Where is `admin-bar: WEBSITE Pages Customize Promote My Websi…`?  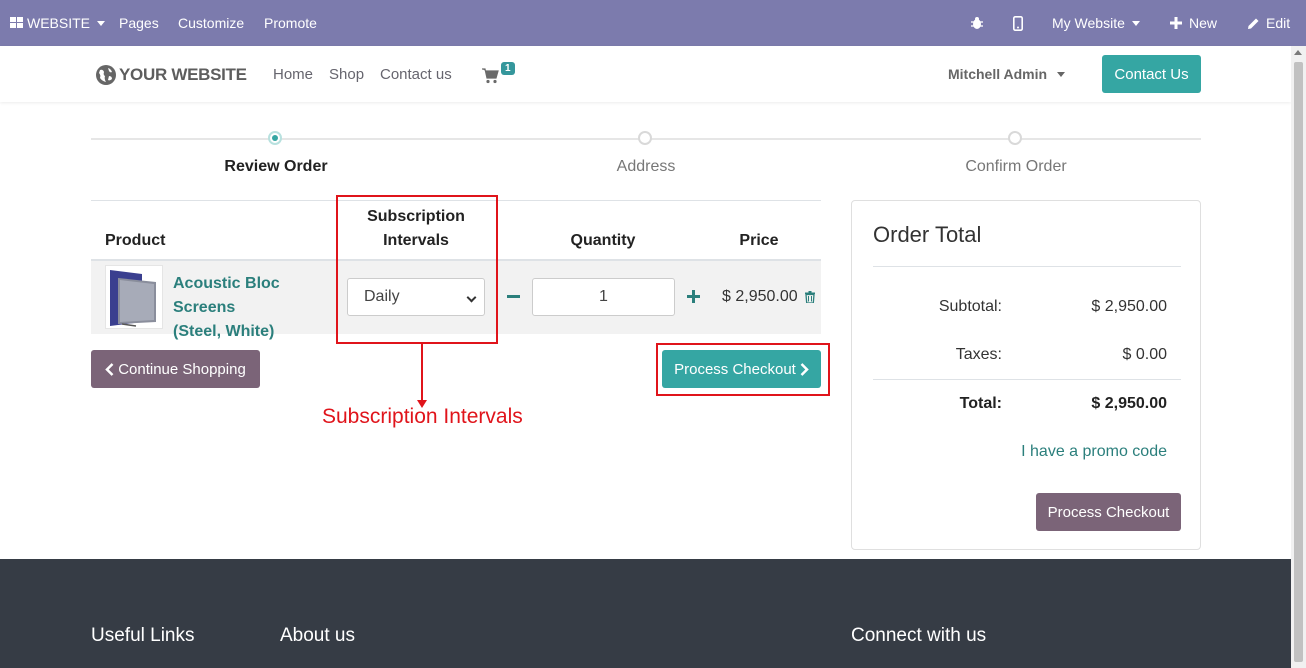 admin-bar: WEBSITE Pages Customize Promote My Websi… is located at coordinates (653, 23).